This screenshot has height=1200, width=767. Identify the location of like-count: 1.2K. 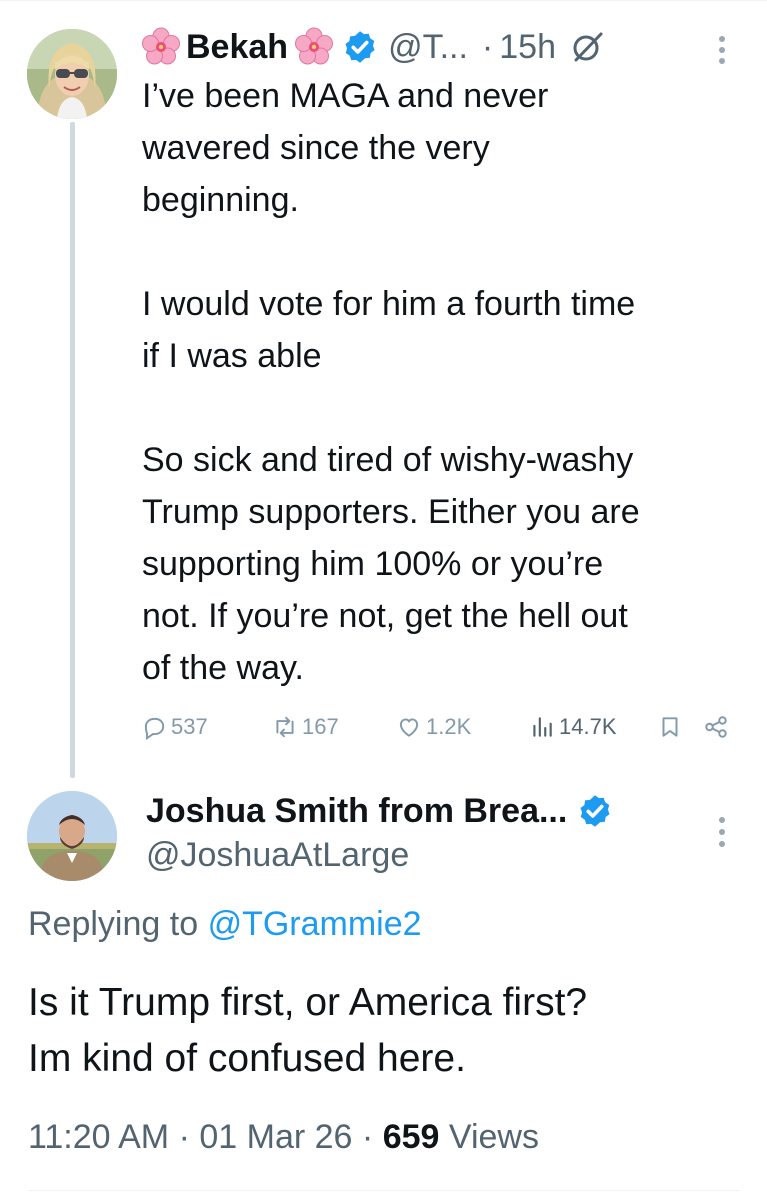
(449, 726).